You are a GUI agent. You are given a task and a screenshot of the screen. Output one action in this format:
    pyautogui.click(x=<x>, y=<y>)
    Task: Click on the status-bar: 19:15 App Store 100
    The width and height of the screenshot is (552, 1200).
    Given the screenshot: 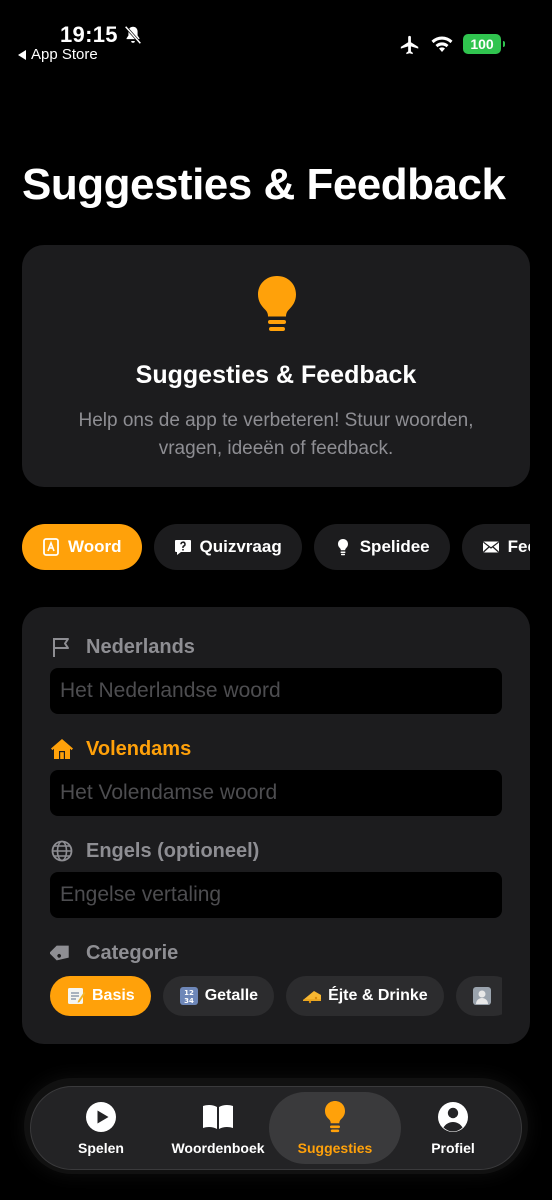 What is the action you would take?
    pyautogui.click(x=276, y=35)
    